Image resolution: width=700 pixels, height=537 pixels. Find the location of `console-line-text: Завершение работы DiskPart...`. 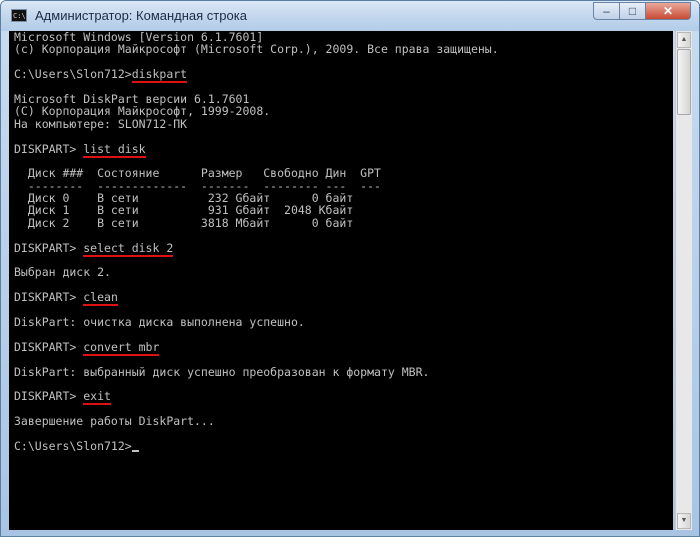

console-line-text: Завершение работы DiskPart... is located at coordinates (114, 421).